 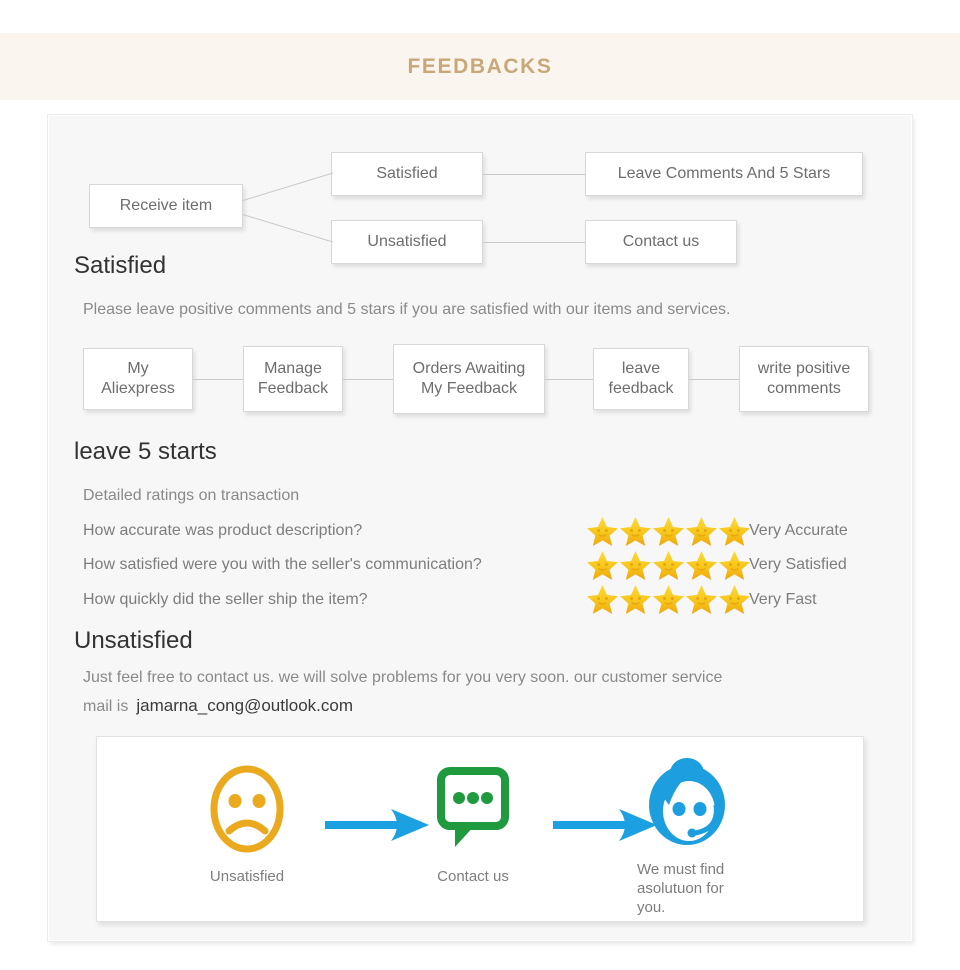 I want to click on step-box-2: Manage Feedback, so click(x=293, y=379).